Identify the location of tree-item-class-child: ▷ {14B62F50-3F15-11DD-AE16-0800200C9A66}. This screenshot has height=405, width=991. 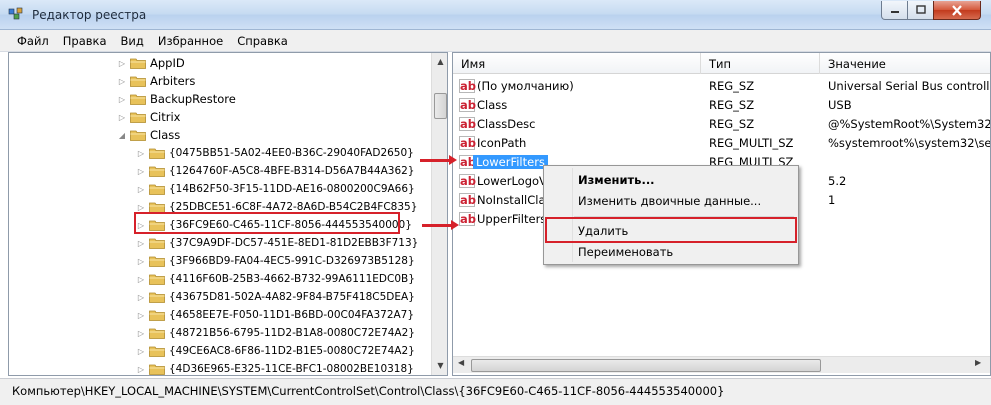
(275, 189).